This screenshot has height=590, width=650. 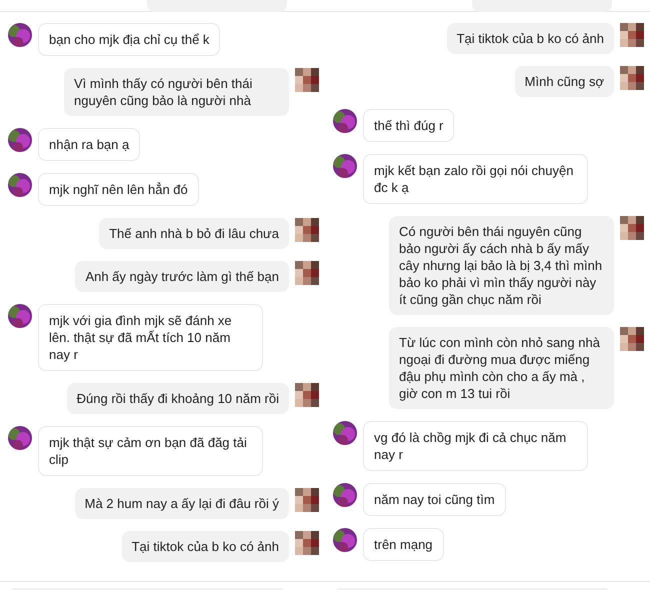 What do you see at coordinates (501, 265) in the screenshot?
I see `message-bubble: Có người bên thái nguyên cũng bảo người ấy cách nhà b ấy mấy cây nhưng lại bảo là bị 3,4 thì mình bảo ko phải vì mìn thấy người này ít cũng gần chục năm rồi` at bounding box center [501, 265].